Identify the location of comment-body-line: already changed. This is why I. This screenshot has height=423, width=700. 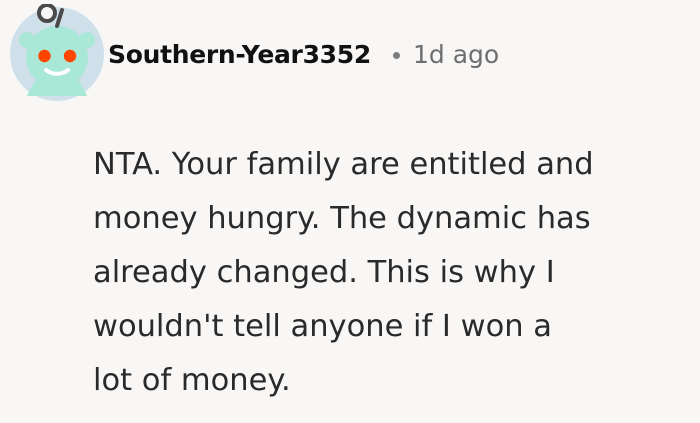
(324, 272).